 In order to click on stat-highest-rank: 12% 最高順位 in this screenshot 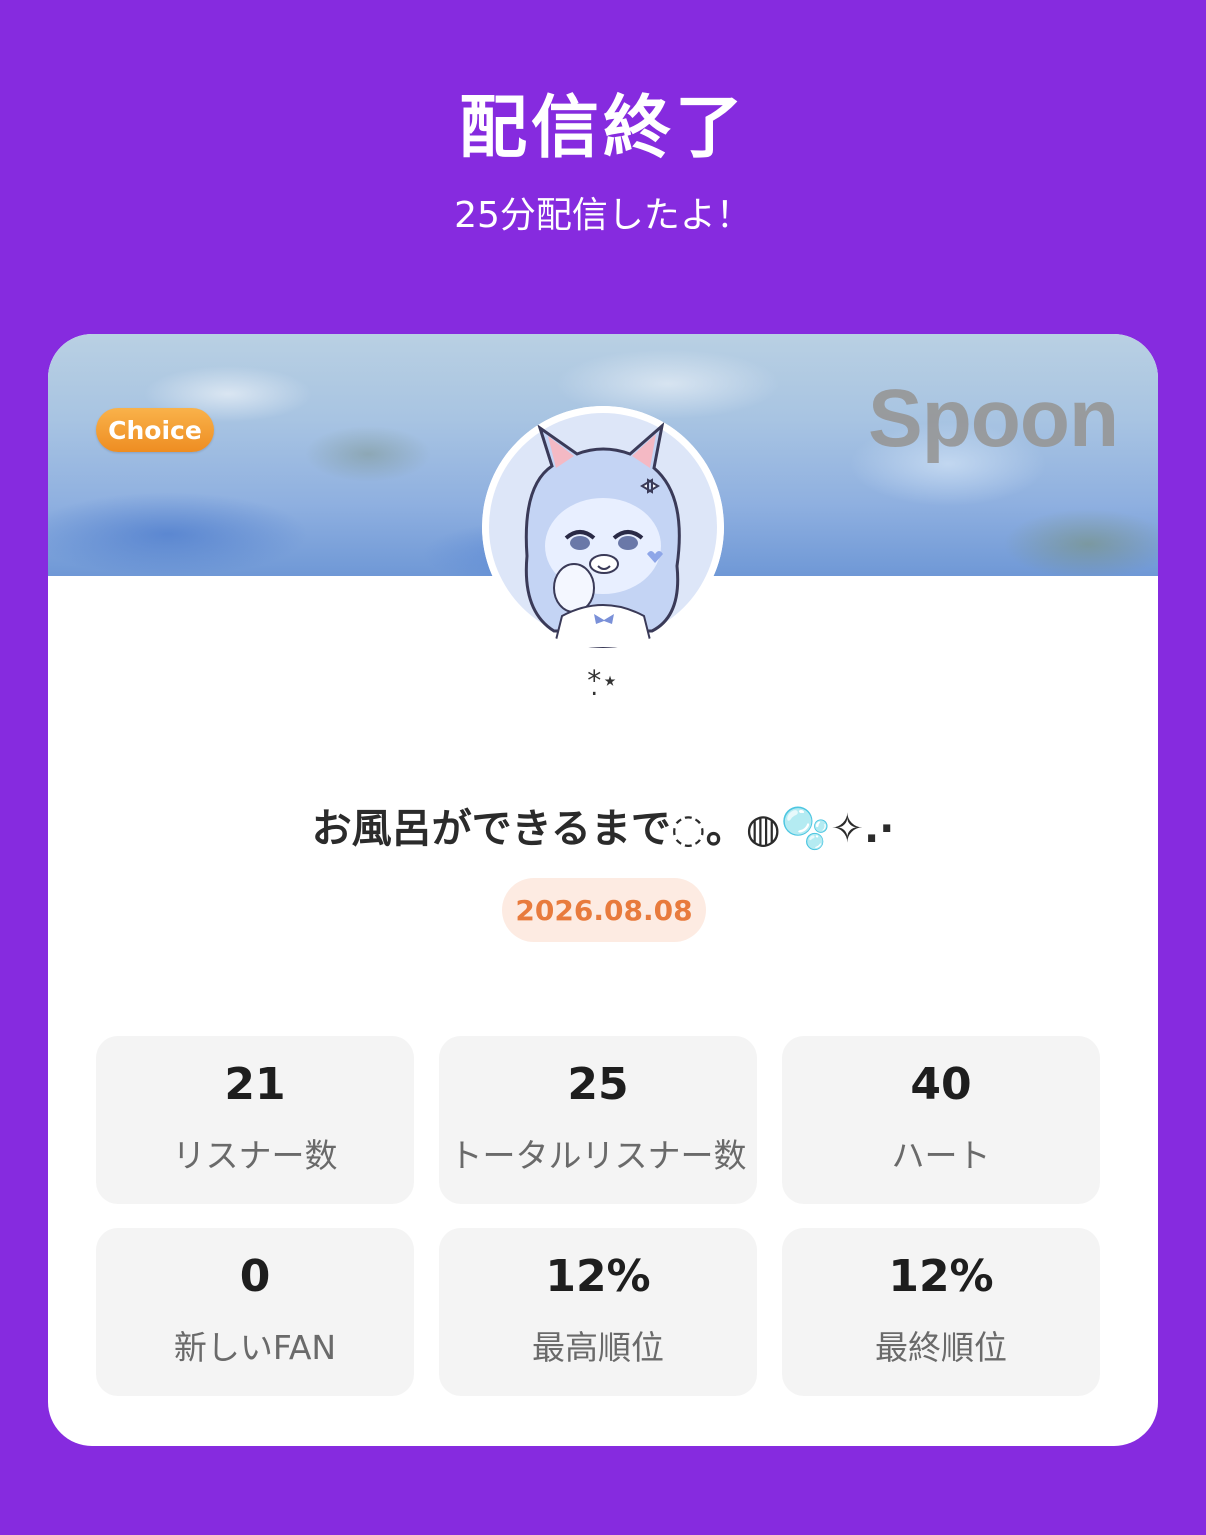, I will do `click(598, 1312)`.